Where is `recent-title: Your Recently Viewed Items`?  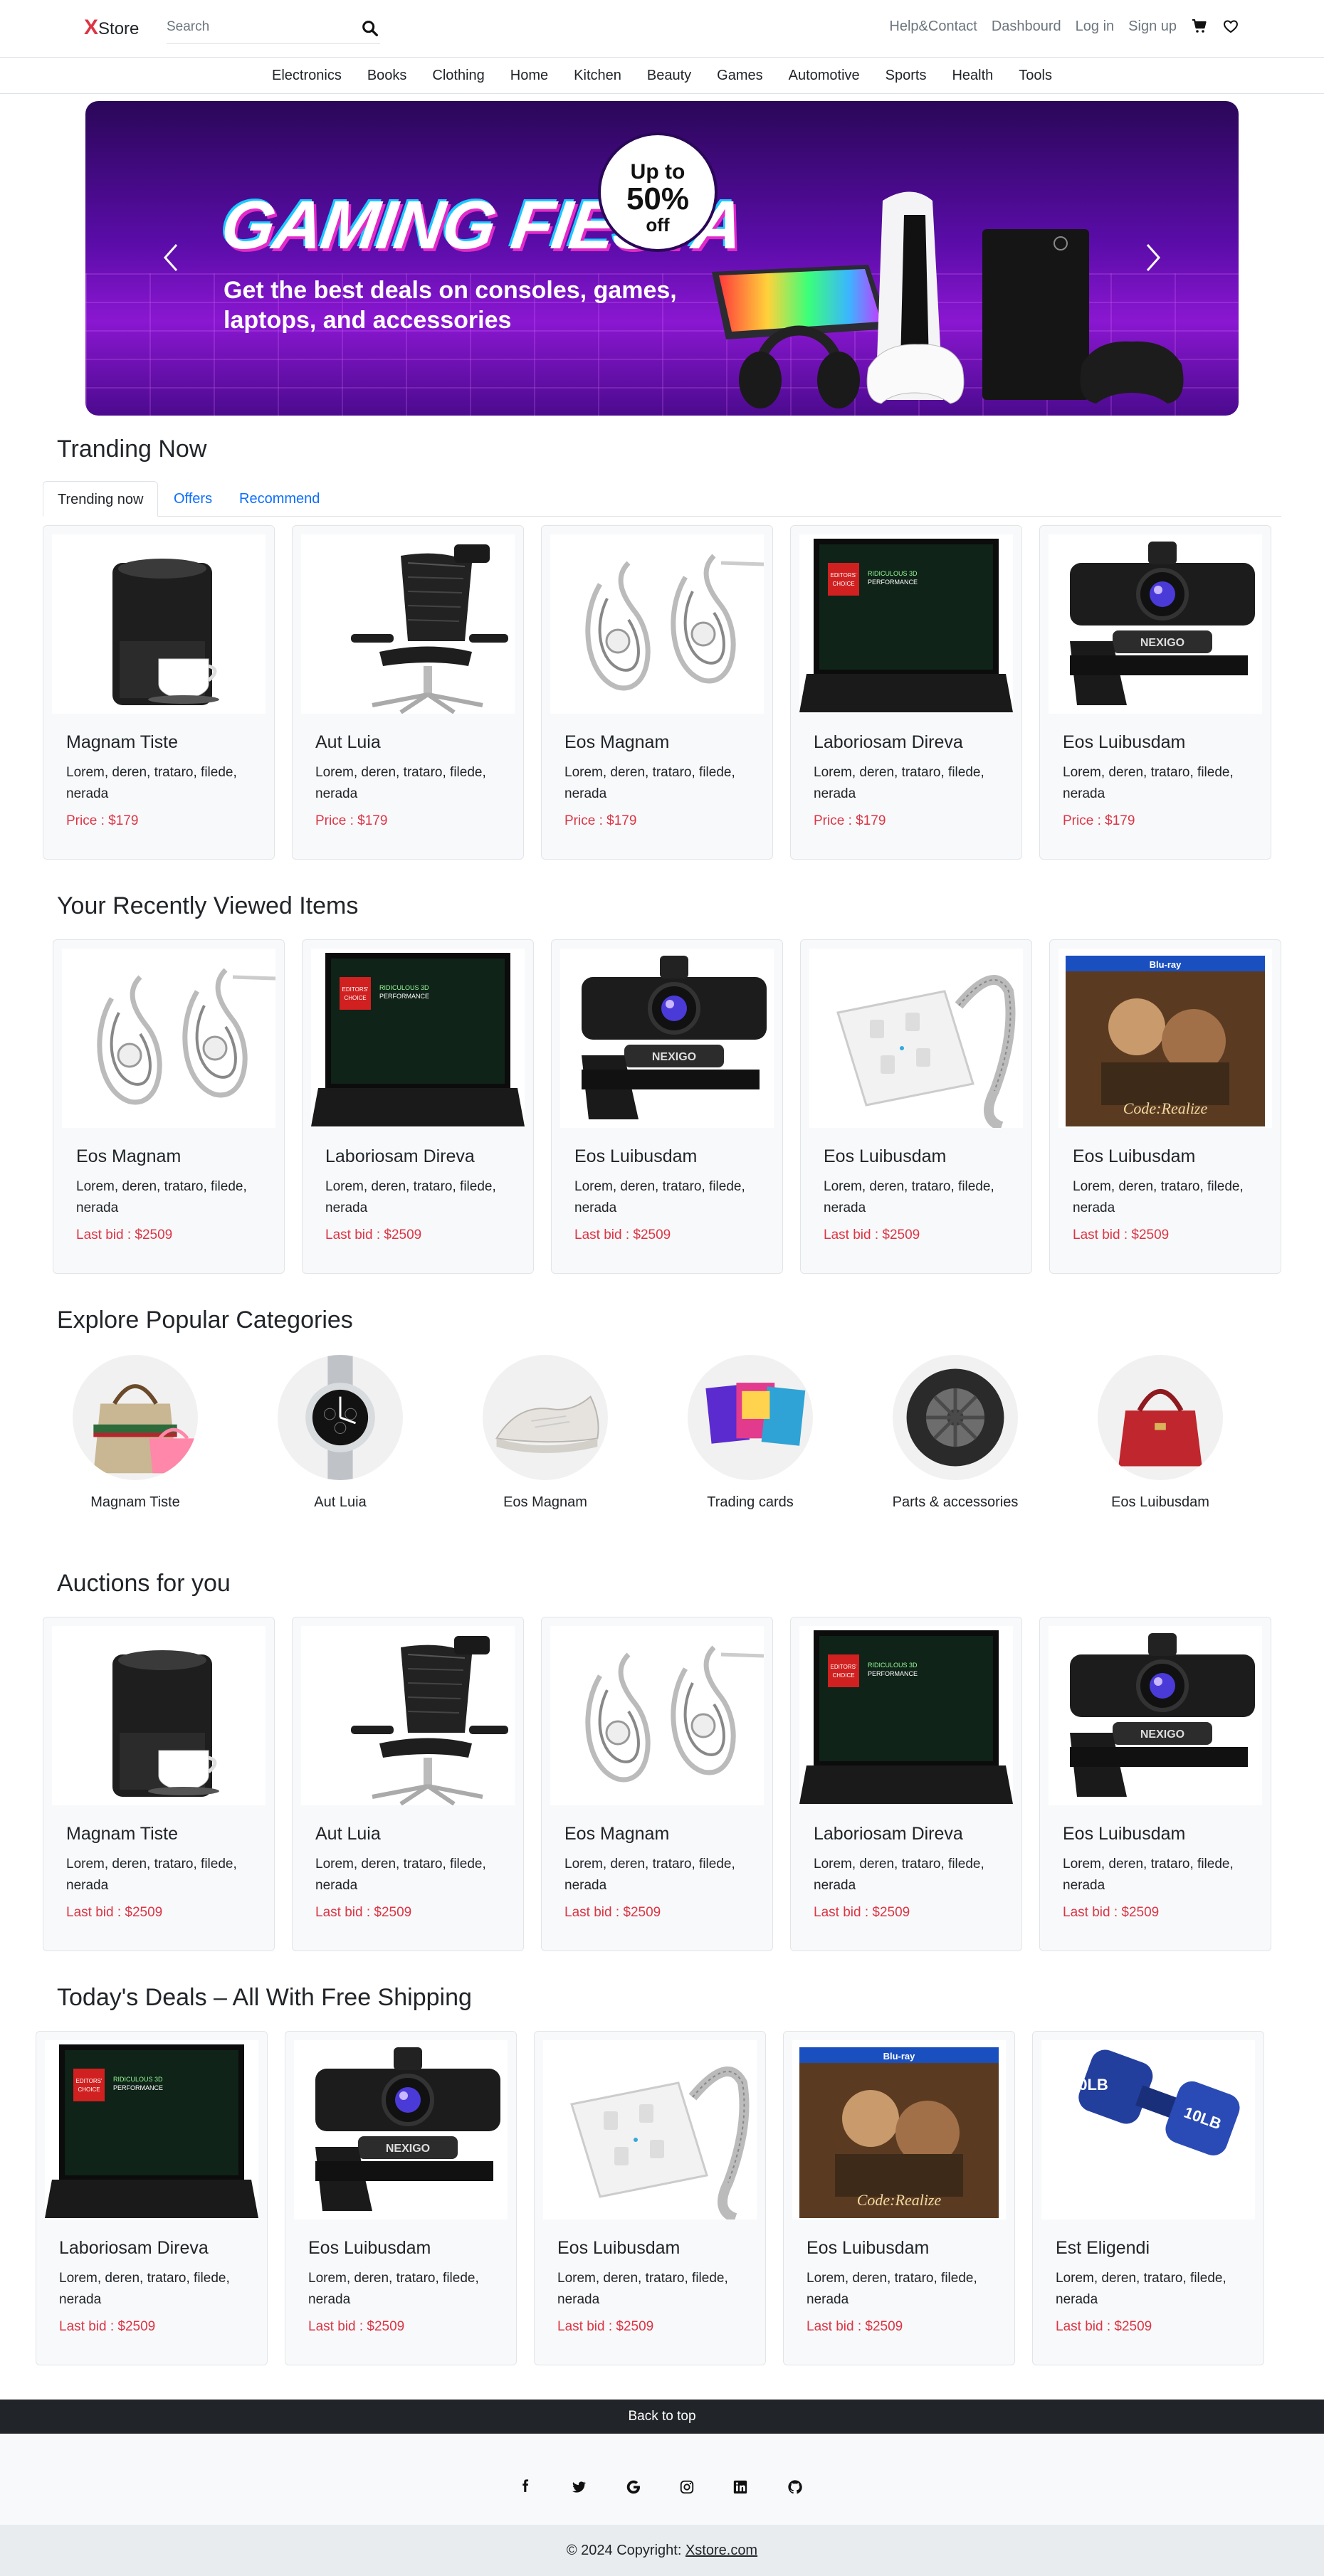
recent-title: Your Recently Viewed Items is located at coordinates (208, 905).